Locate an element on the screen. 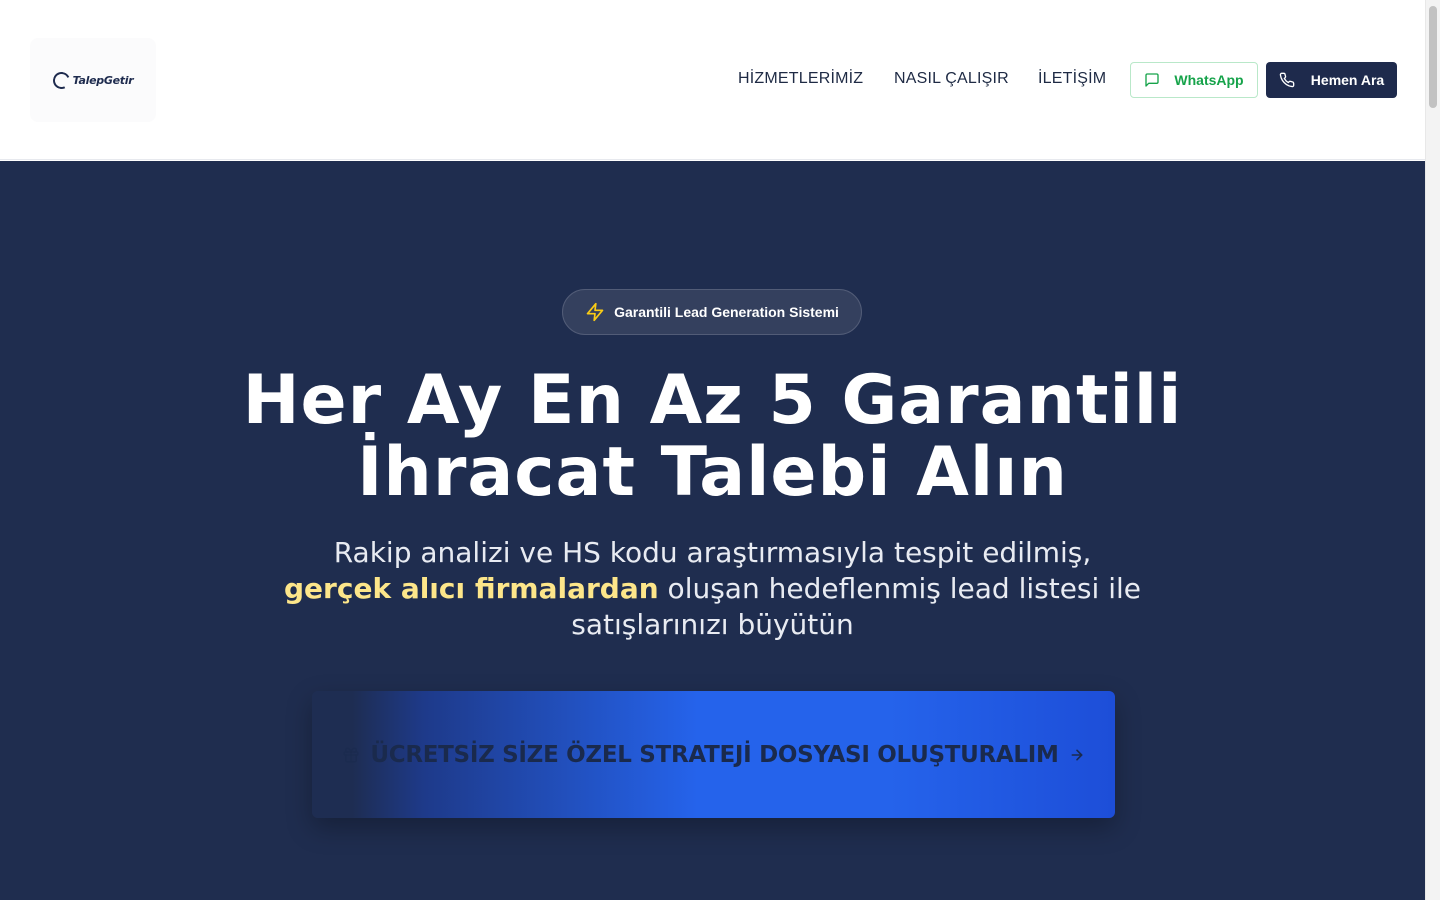 The width and height of the screenshot is (1440, 900). arrow-right-icon is located at coordinates (1077, 755).